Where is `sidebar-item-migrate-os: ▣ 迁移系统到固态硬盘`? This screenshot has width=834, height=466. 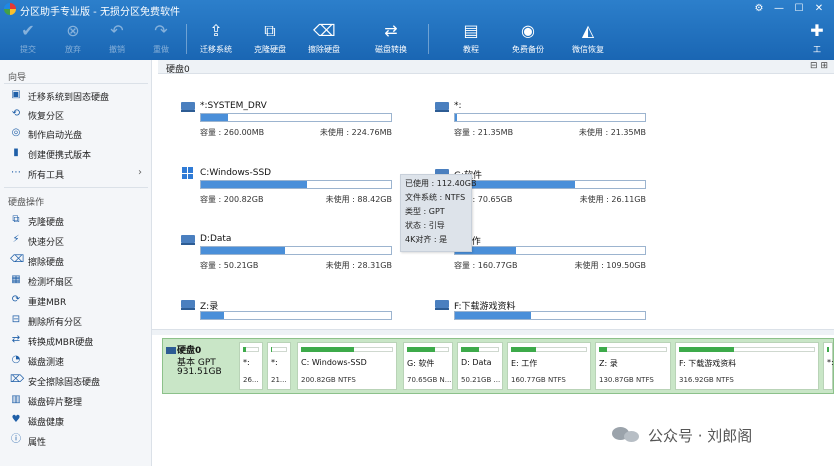
sidebar-item-migrate-os: ▣ 迁移系统到固态硬盘 is located at coordinates (75, 95).